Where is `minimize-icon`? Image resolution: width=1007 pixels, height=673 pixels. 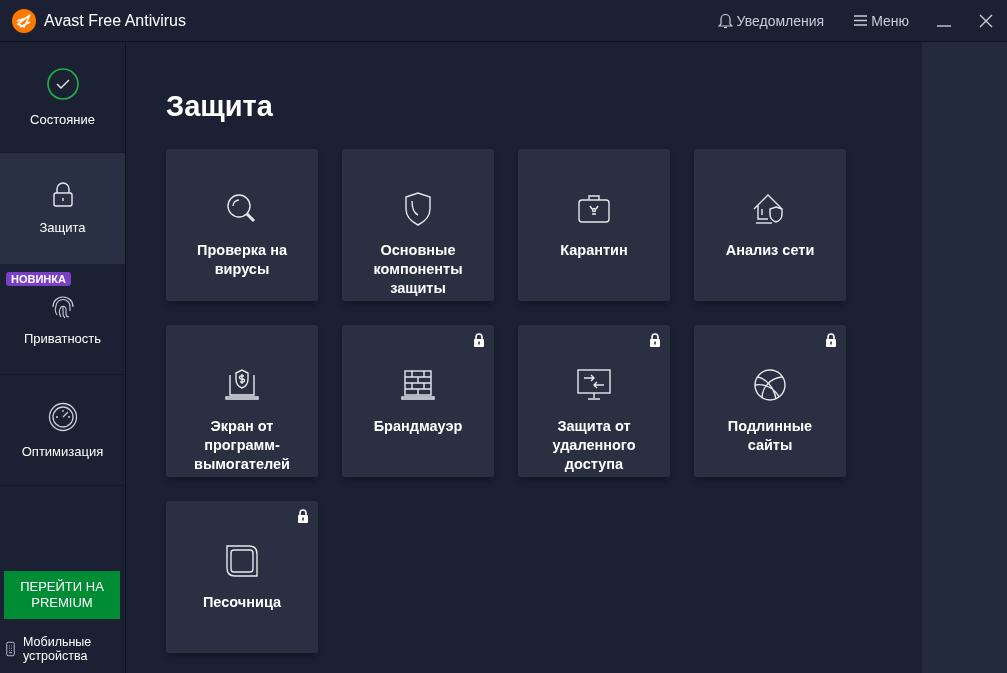
minimize-icon is located at coordinates (944, 25).